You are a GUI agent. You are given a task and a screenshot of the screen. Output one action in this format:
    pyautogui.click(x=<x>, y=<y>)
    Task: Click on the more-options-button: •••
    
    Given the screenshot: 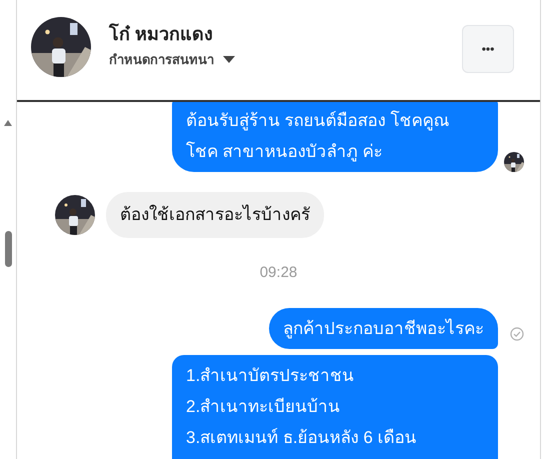 What is the action you would take?
    pyautogui.click(x=488, y=49)
    